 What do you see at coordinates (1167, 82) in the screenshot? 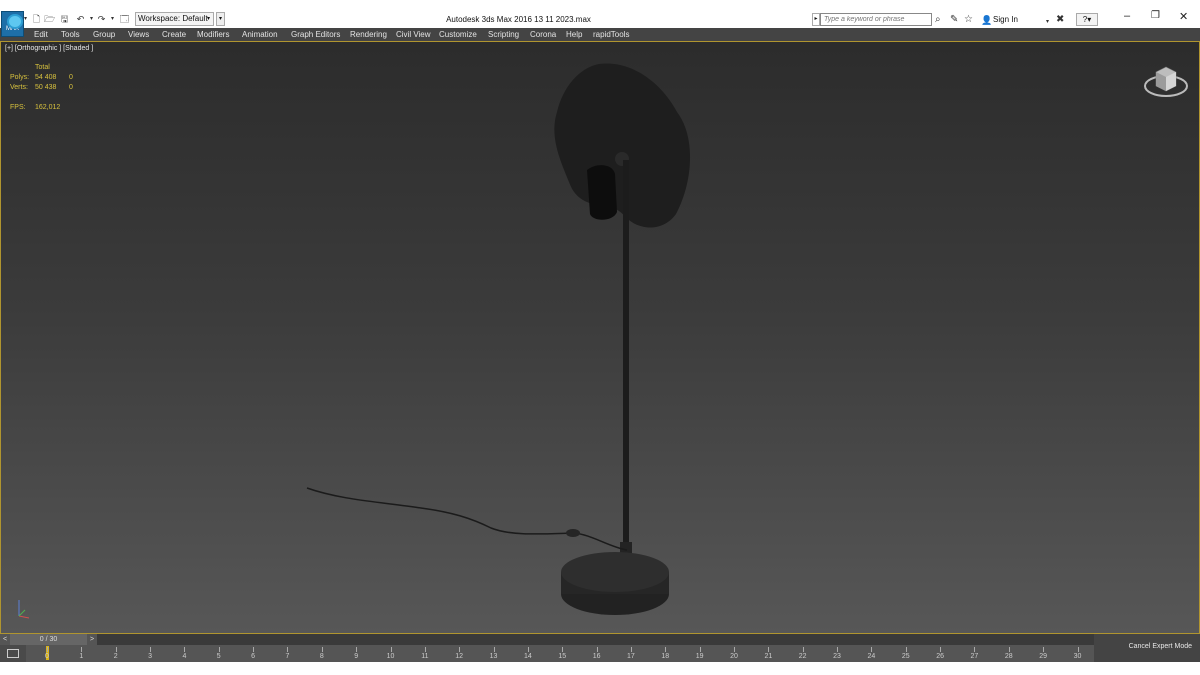
I see `viewcube-icon` at bounding box center [1167, 82].